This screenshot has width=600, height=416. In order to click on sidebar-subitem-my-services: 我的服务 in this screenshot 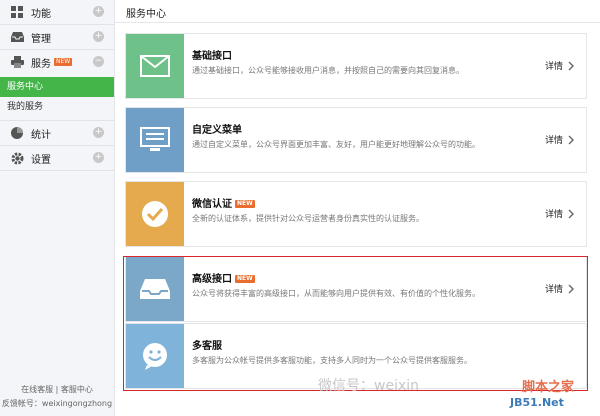, I will do `click(57, 107)`.